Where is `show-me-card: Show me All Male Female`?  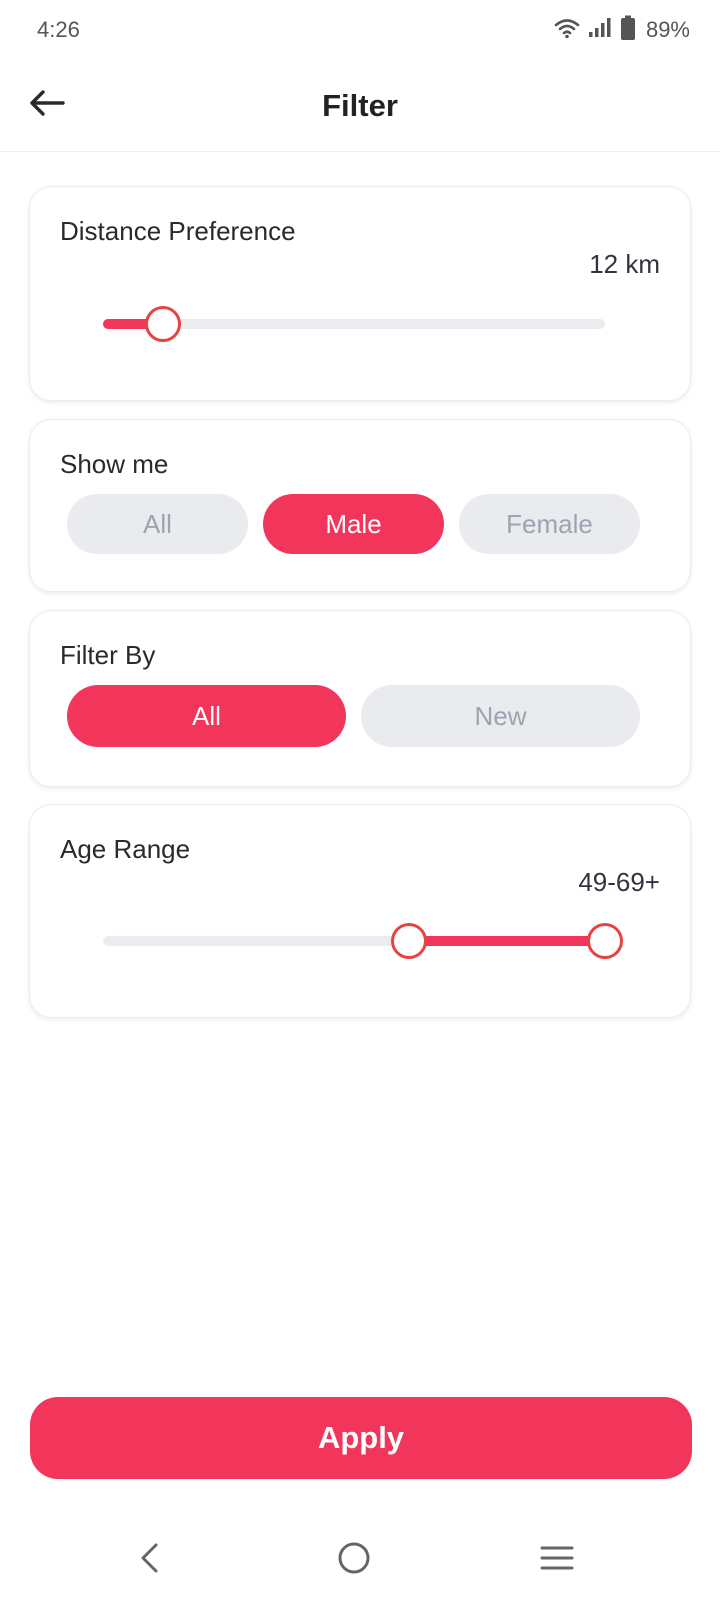
show-me-card: Show me All Male Female is located at coordinates (360, 505).